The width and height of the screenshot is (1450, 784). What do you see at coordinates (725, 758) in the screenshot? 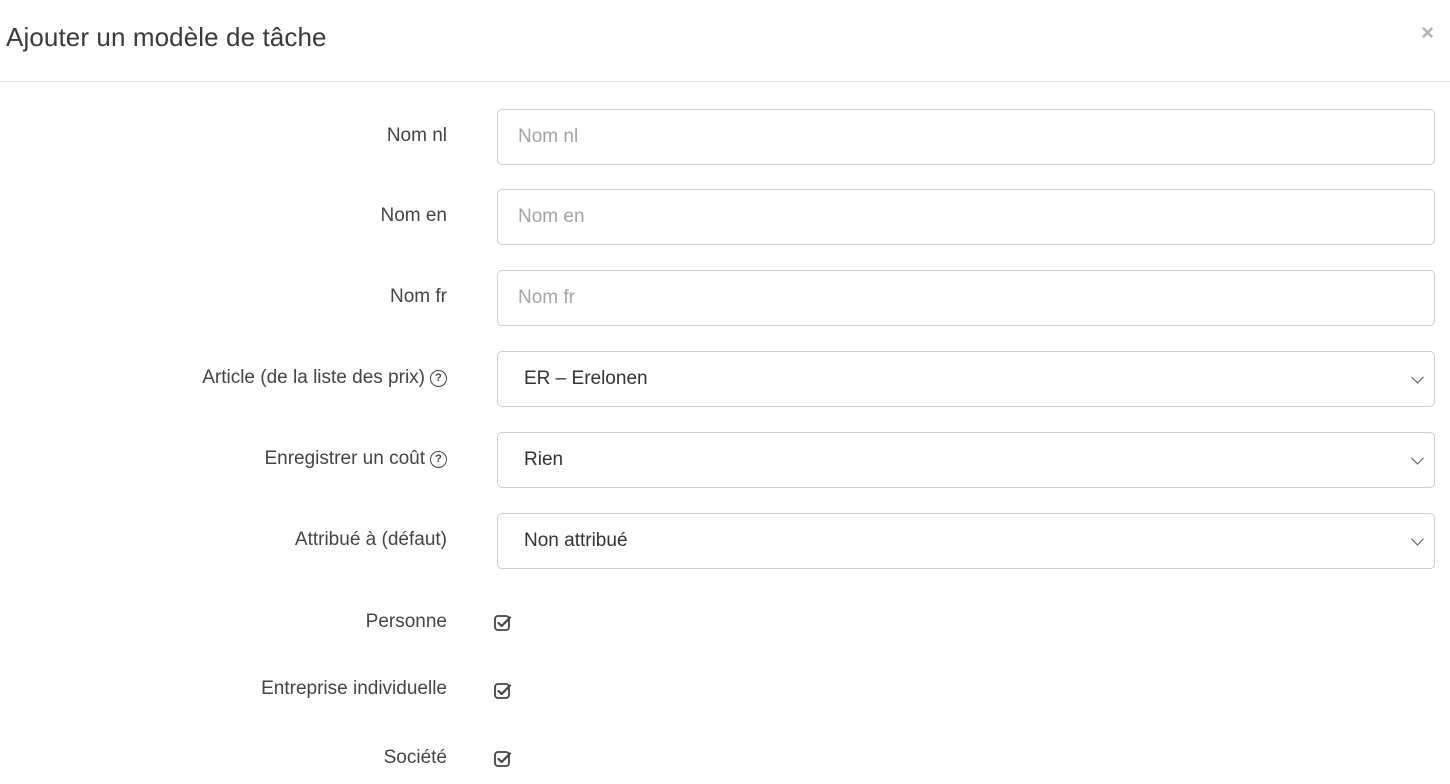
I see `form-row-societe: Société` at bounding box center [725, 758].